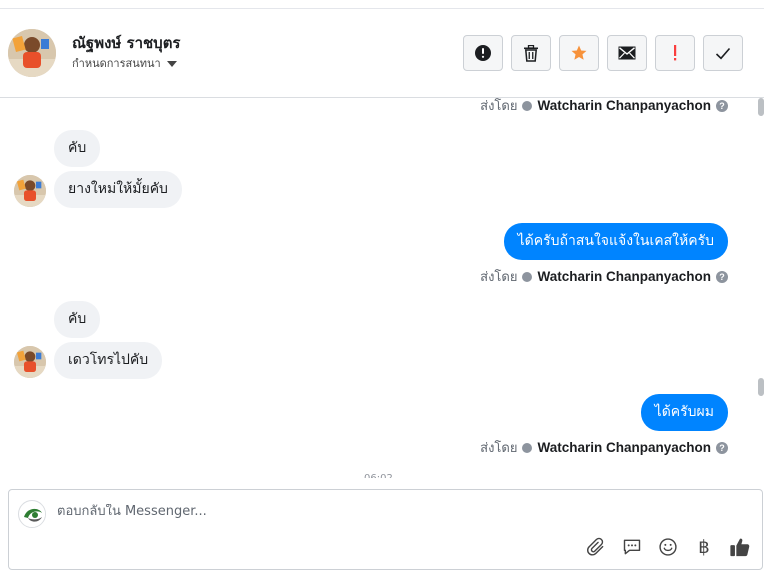 The image size is (764, 572). What do you see at coordinates (126, 43) in the screenshot?
I see `contact-name: ณัฐพงษ์ ราชบุตร` at bounding box center [126, 43].